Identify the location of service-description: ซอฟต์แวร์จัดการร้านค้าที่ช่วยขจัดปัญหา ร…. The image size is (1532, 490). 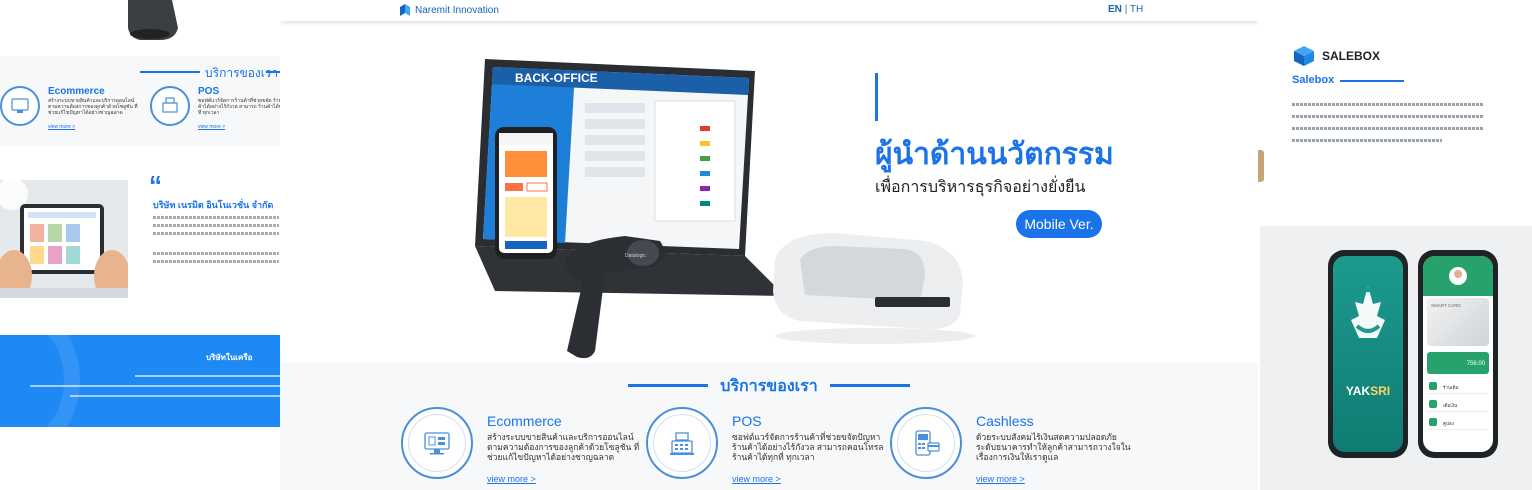
(808, 447).